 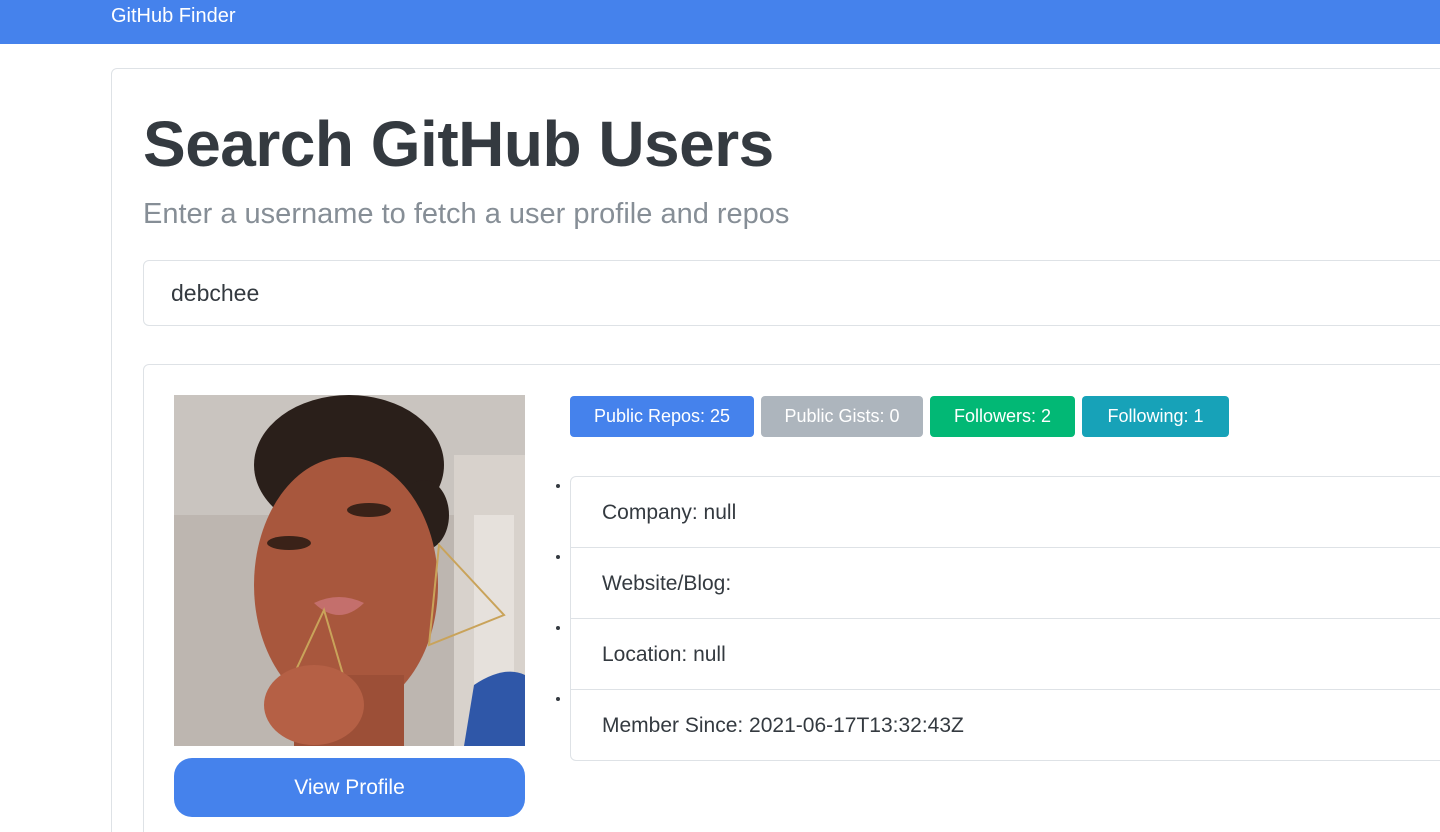 I want to click on search-input, so click(x=791, y=293).